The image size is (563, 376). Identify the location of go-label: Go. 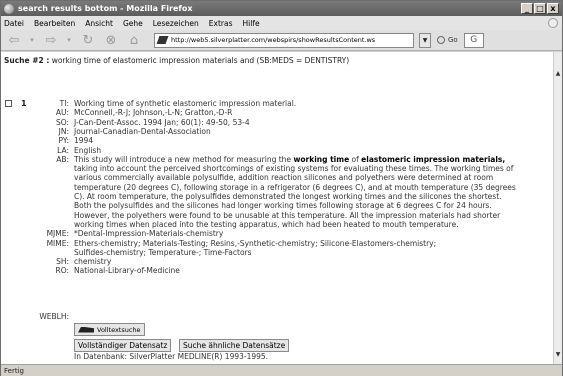
(453, 40).